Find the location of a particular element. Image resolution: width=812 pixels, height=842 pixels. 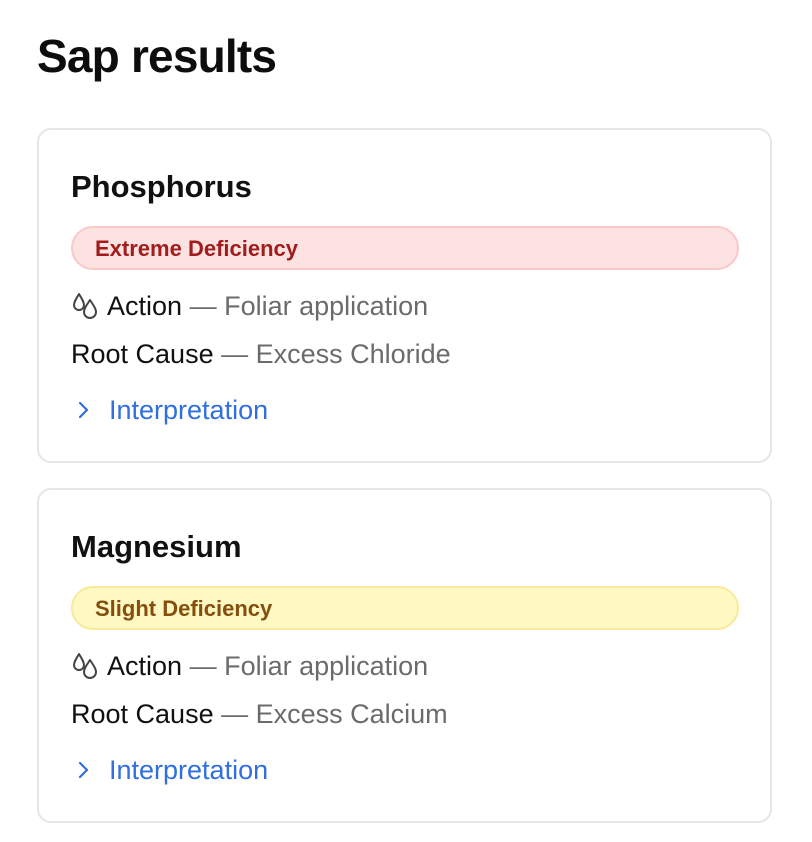

page-title: Sap results is located at coordinates (157, 56).